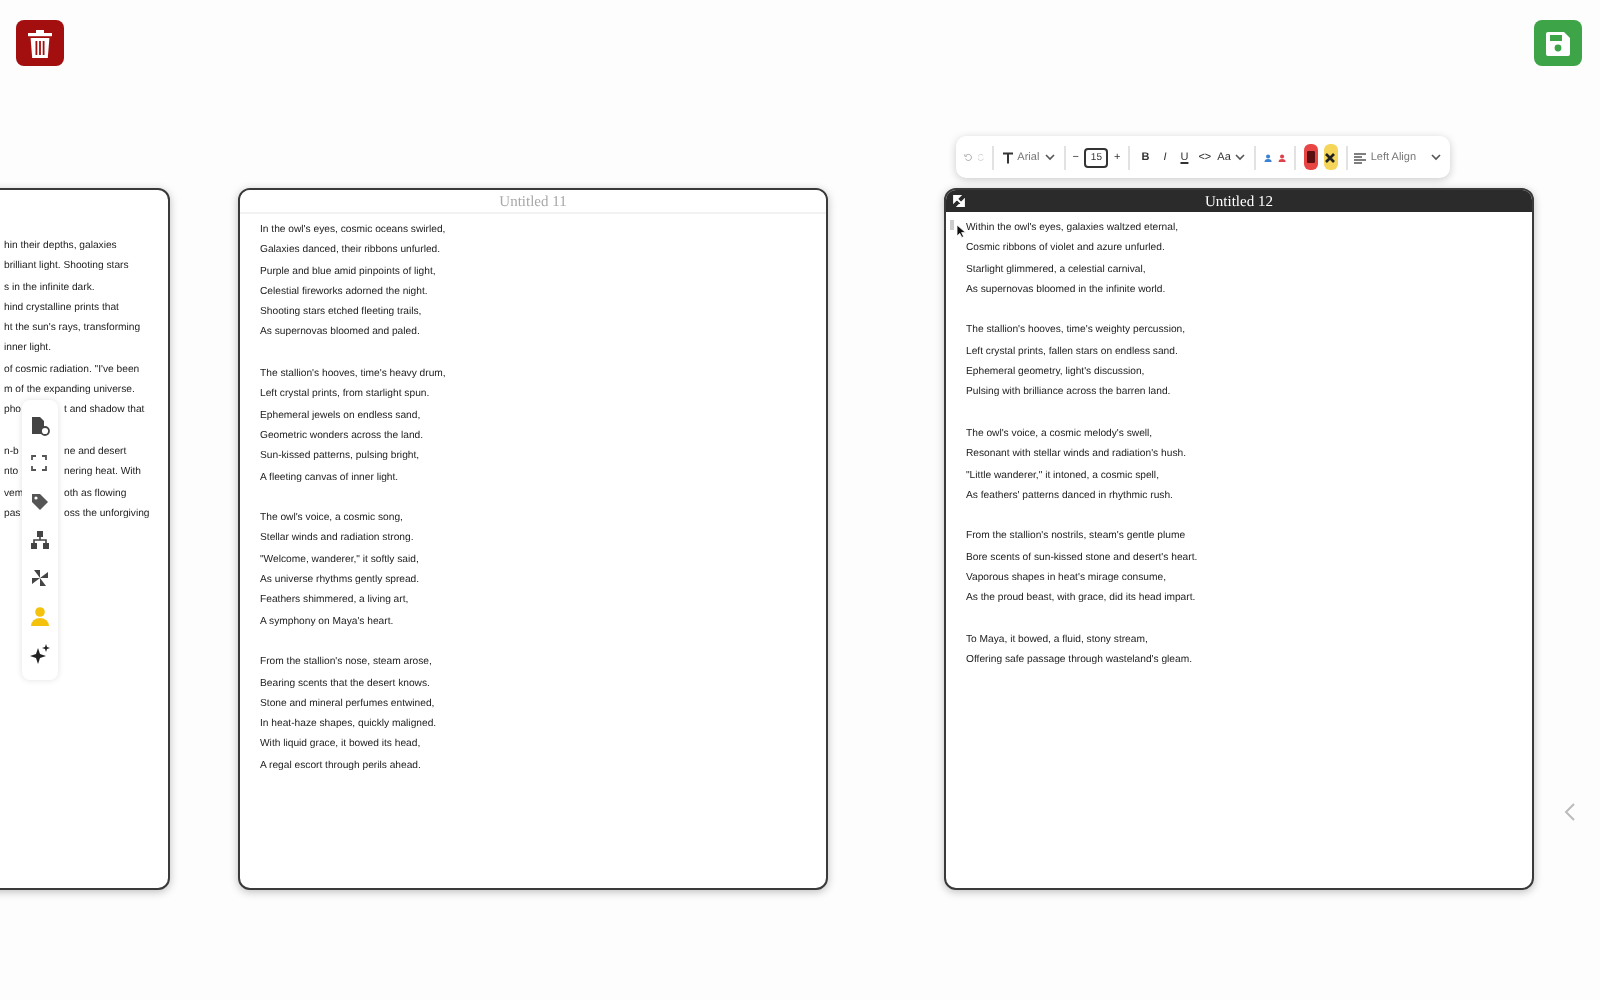 The height and width of the screenshot is (1000, 1600). I want to click on cursor-icon, so click(960, 231).